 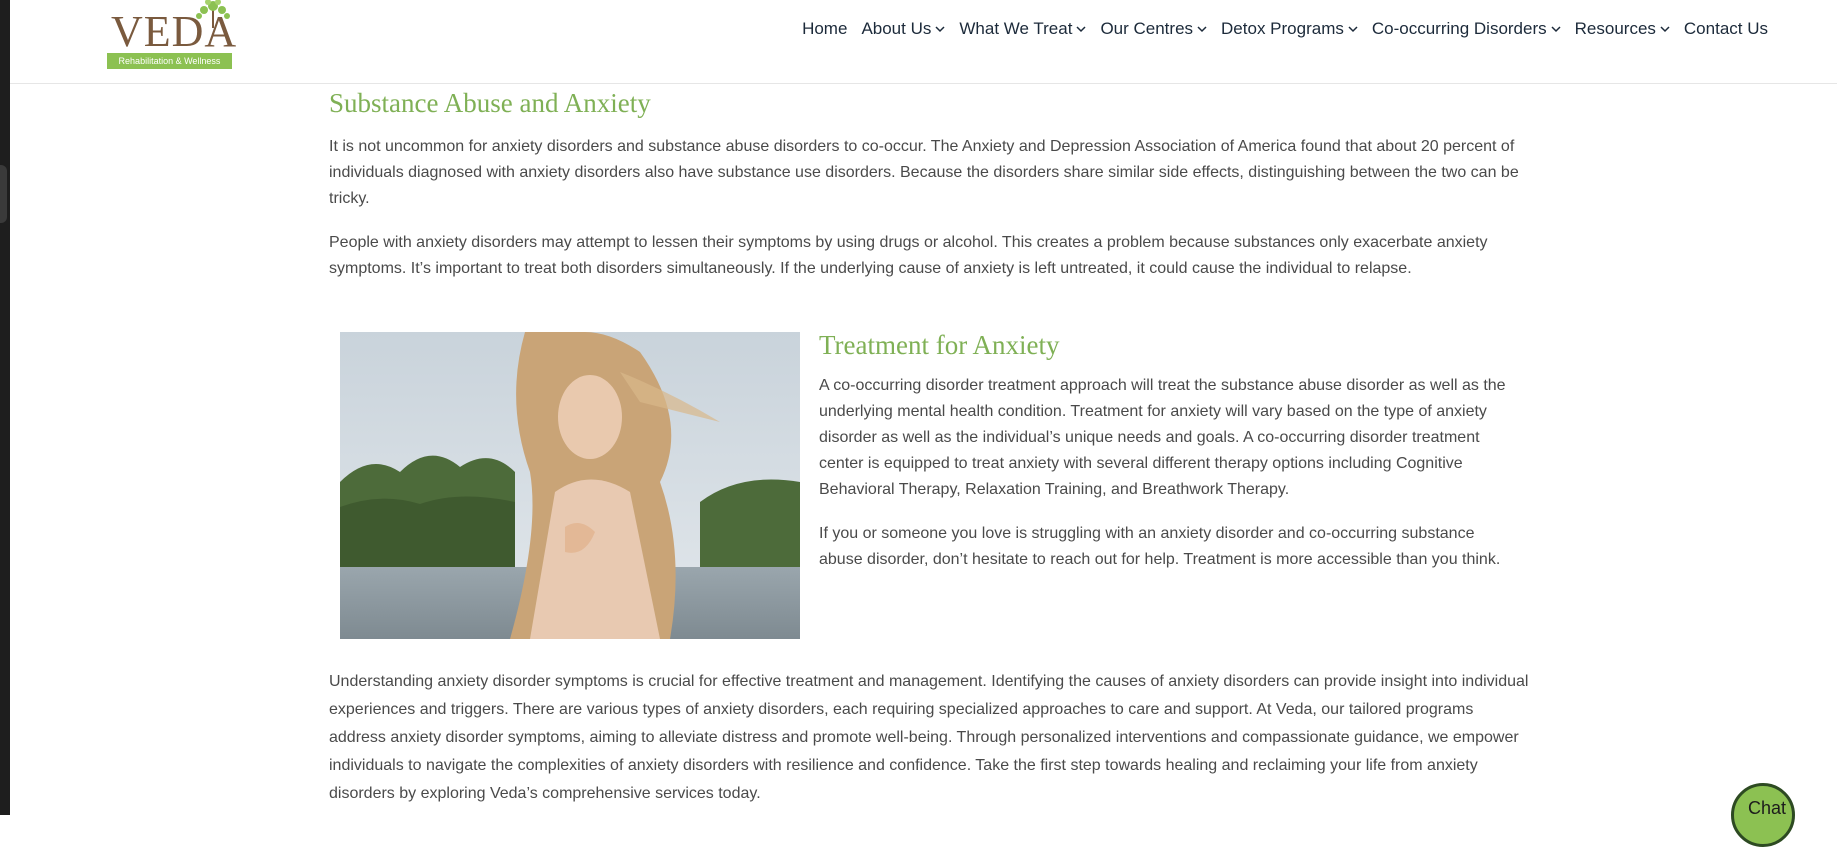 I want to click on nav-home: Home, so click(x=824, y=29).